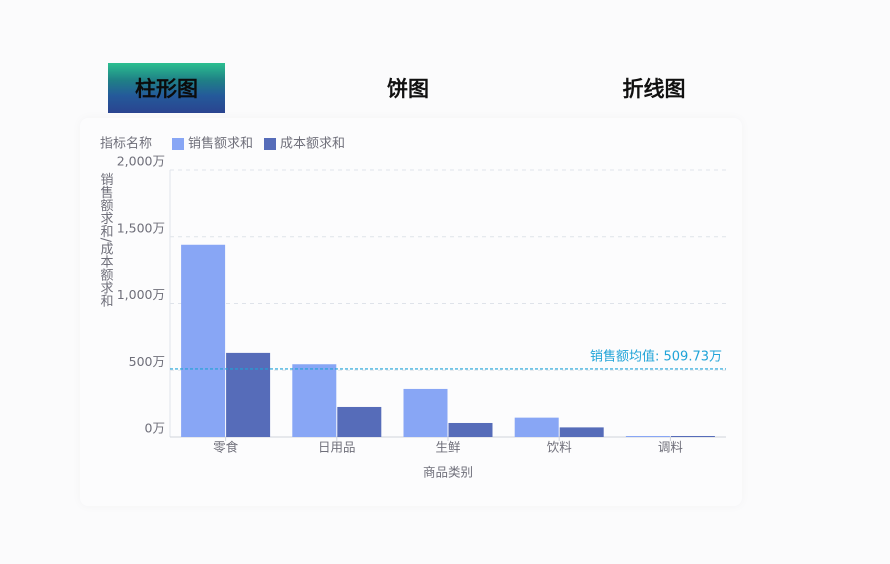 The height and width of the screenshot is (564, 890). What do you see at coordinates (155, 428) in the screenshot?
I see `y-tick-label: 0万` at bounding box center [155, 428].